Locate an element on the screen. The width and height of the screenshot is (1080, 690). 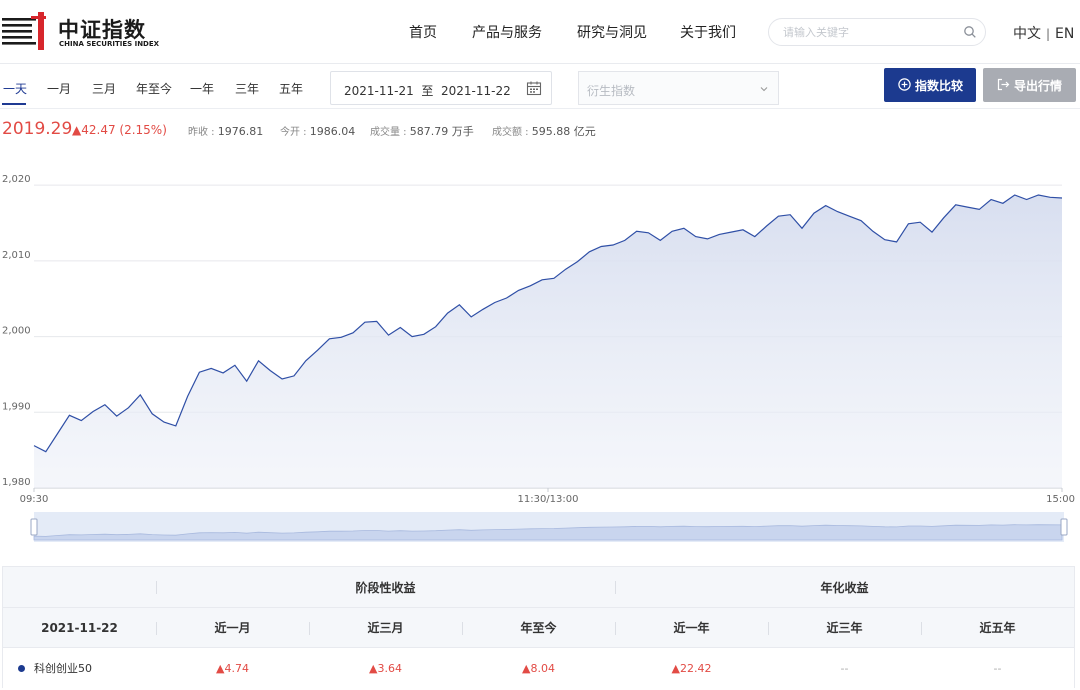
lang-cn-link: 中文 is located at coordinates (1027, 34).